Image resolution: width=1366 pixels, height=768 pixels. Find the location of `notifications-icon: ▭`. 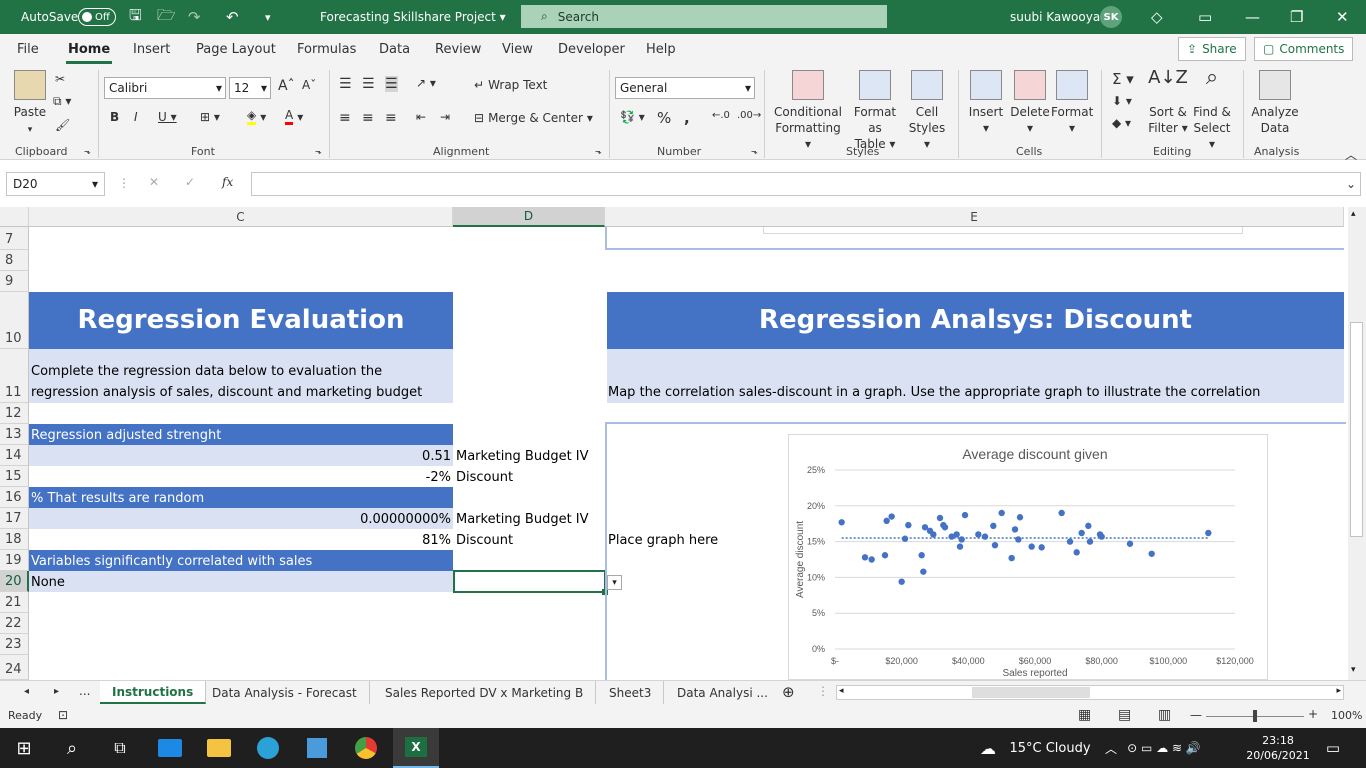

notifications-icon: ▭ is located at coordinates (1333, 748).